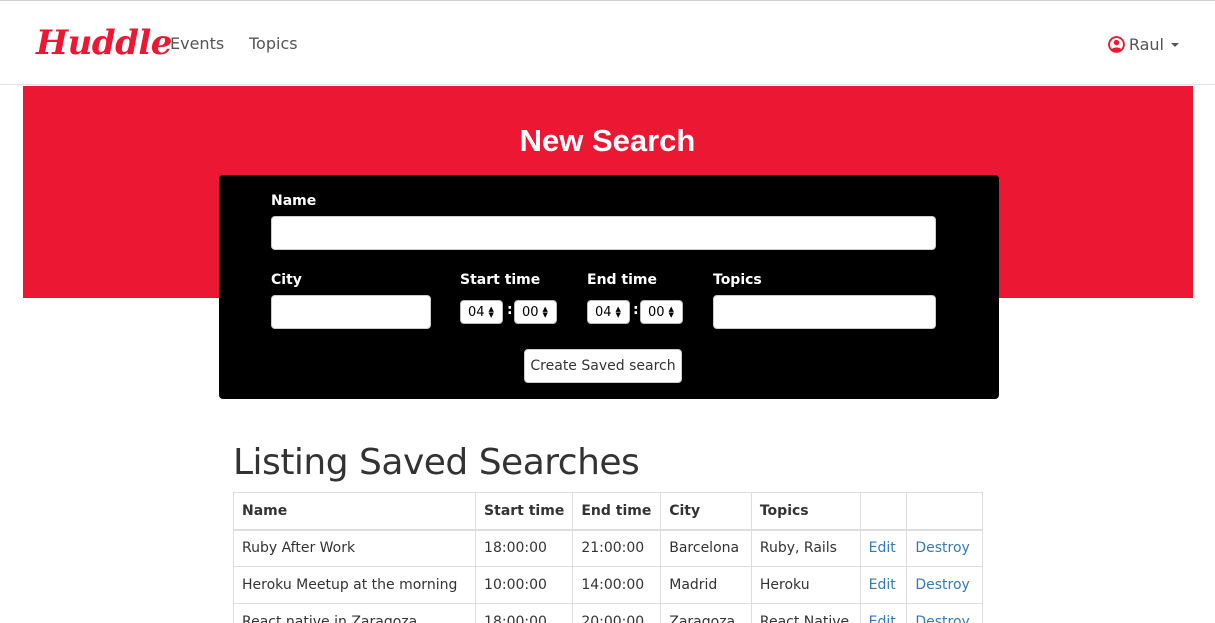  I want to click on chevron-down-icon, so click(1175, 45).